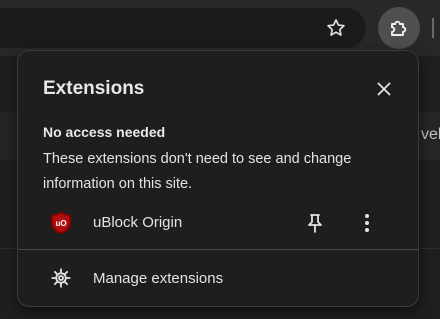 The height and width of the screenshot is (319, 440). Describe the element at coordinates (183, 28) in the screenshot. I see `address-bar` at that location.